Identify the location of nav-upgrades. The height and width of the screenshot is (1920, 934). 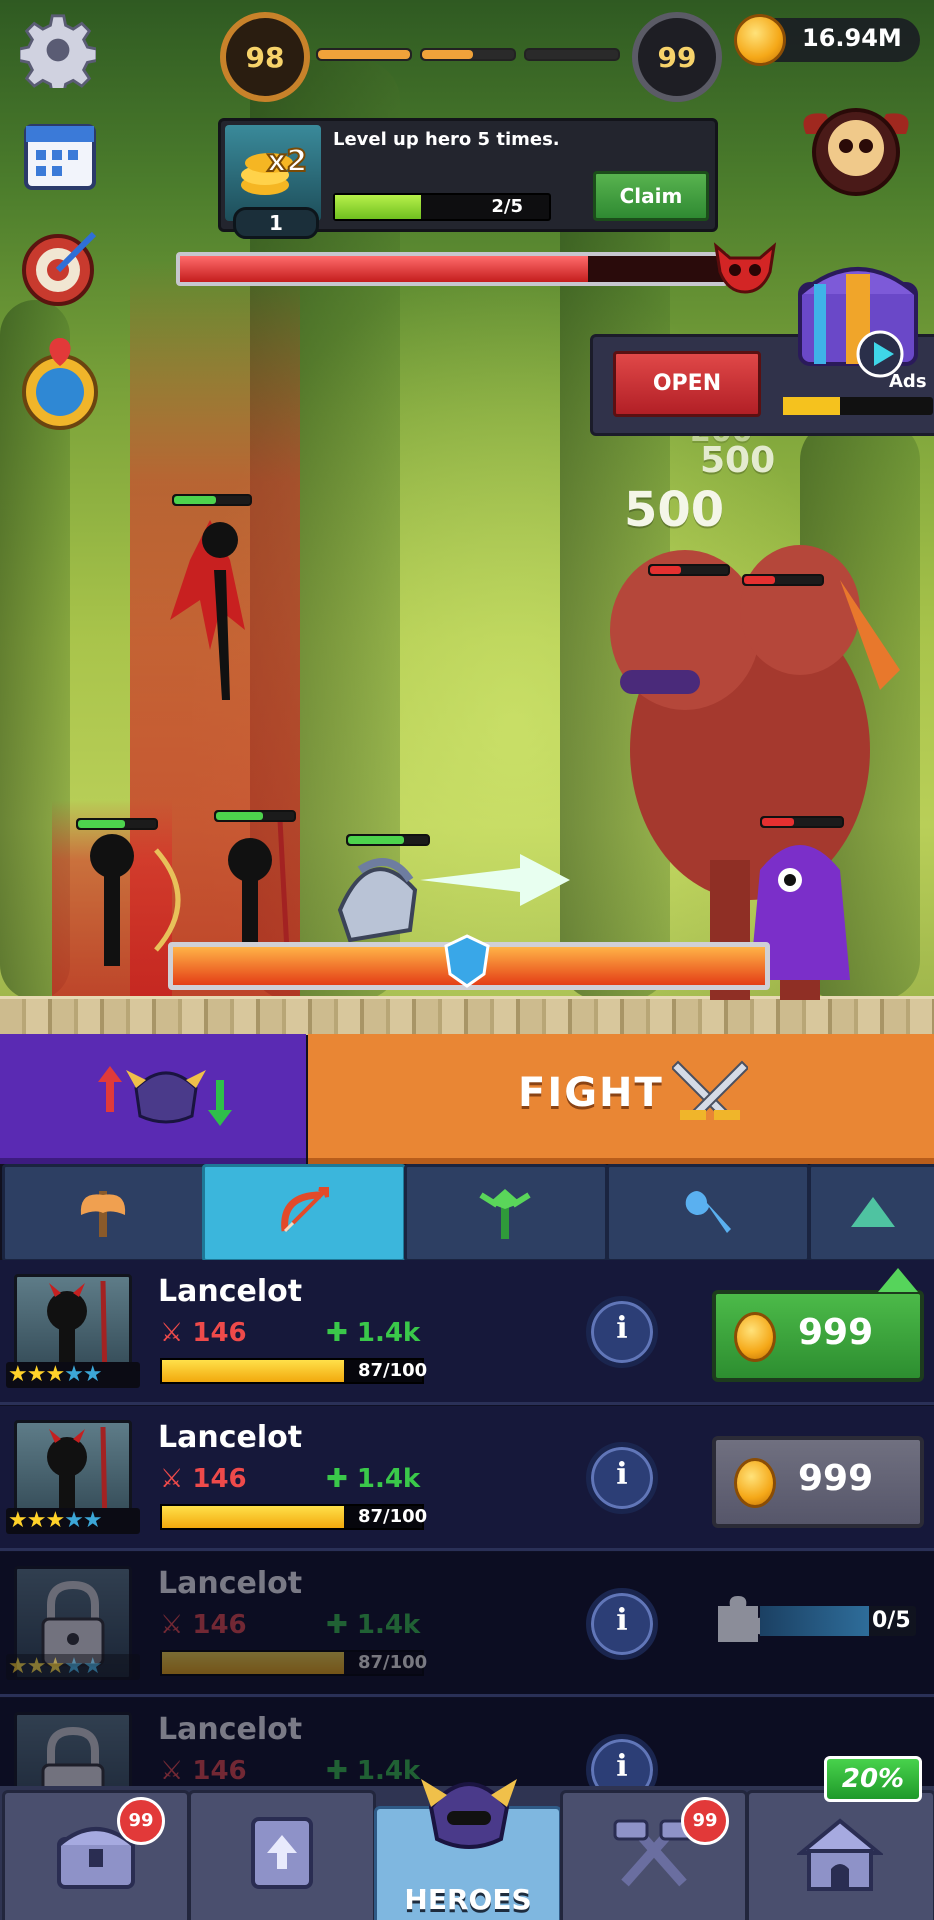
(282, 1855).